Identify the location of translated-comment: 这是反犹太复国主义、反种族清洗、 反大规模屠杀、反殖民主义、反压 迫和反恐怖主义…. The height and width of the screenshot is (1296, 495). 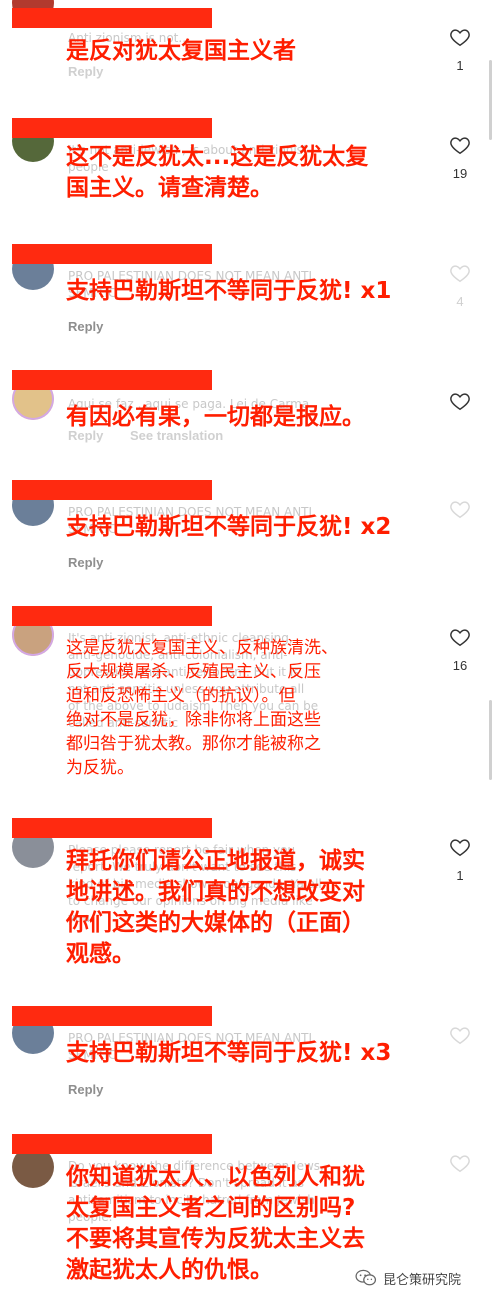
(202, 708).